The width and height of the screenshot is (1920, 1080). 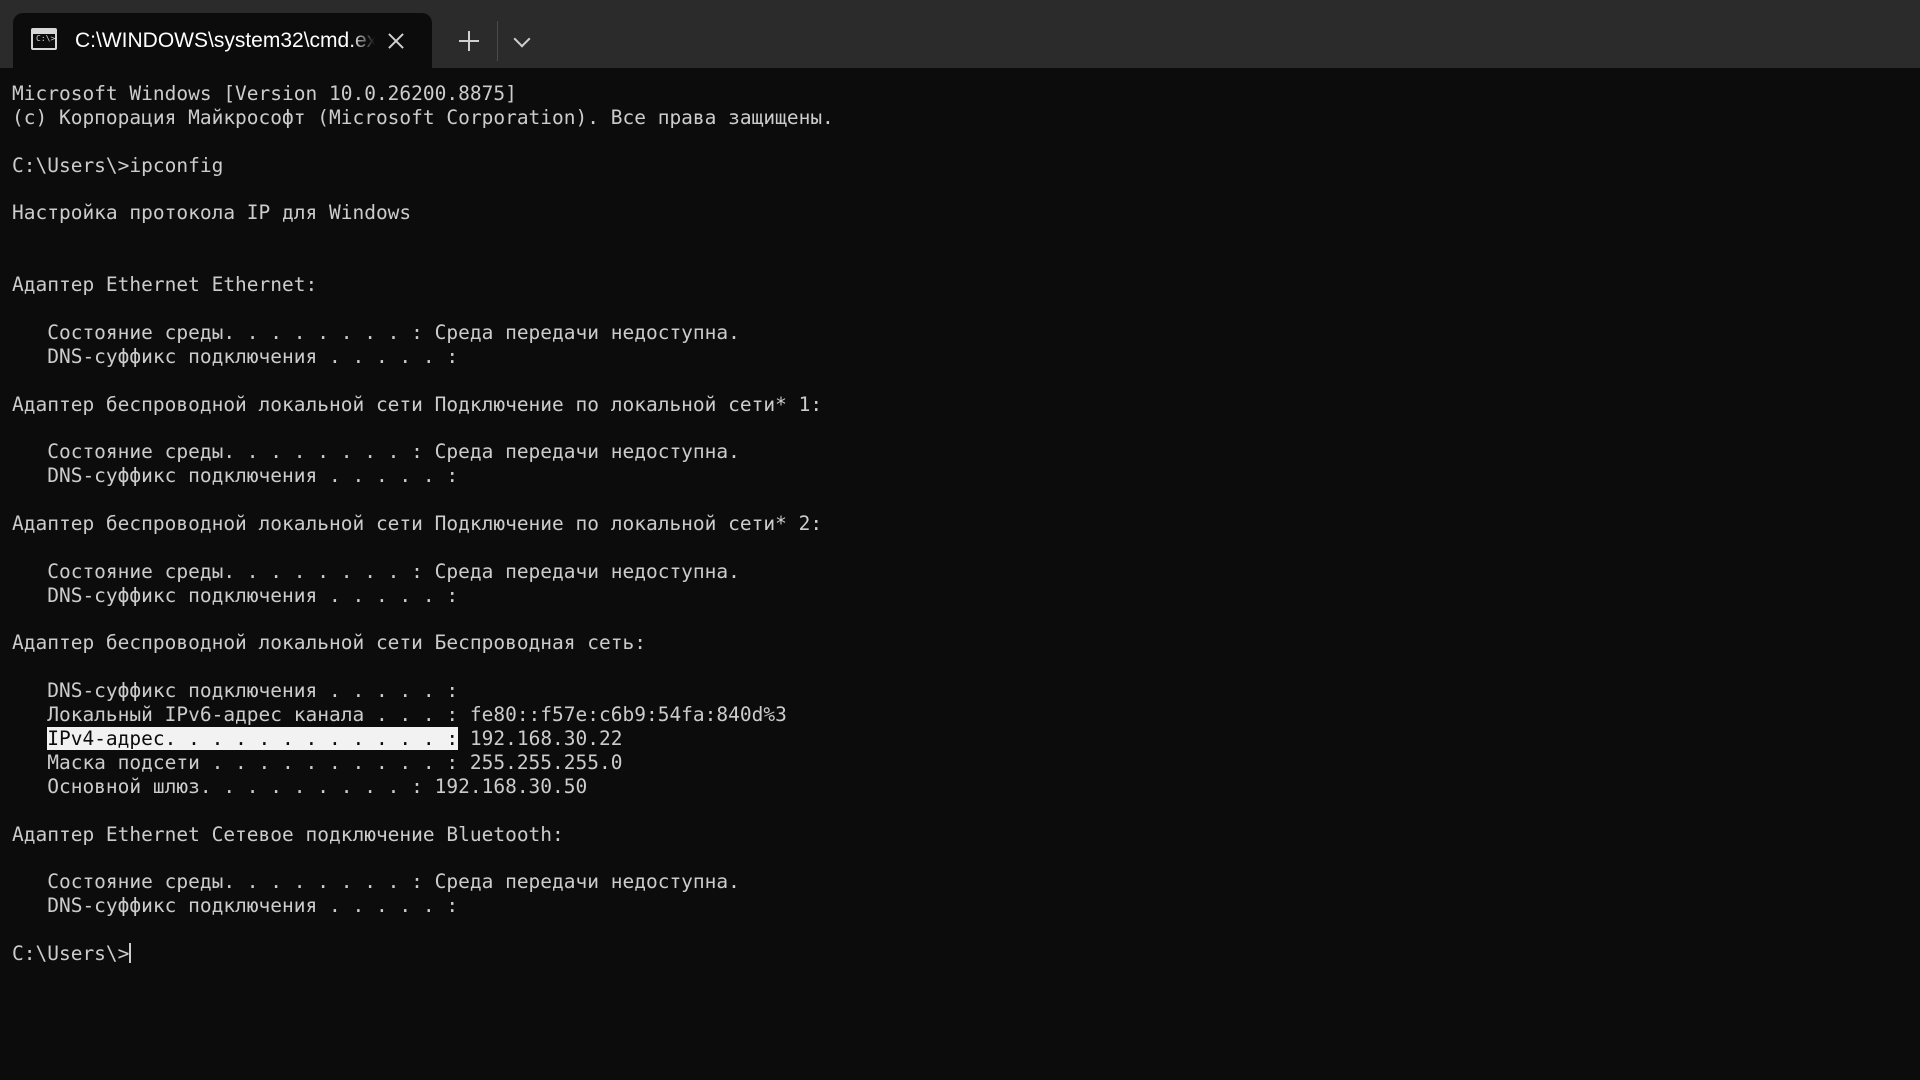 What do you see at coordinates (253, 739) in the screenshot?
I see `text-selection: IPv4-адрес. . . . . . . . . . . . :` at bounding box center [253, 739].